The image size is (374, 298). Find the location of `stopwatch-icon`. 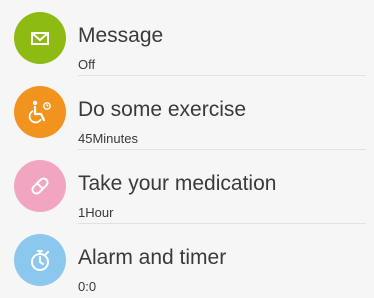

stopwatch-icon is located at coordinates (40, 260).